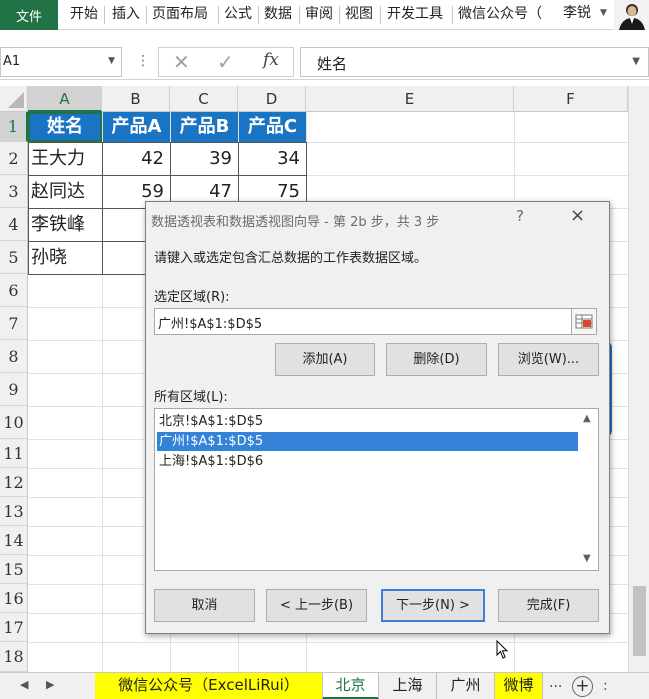 Image resolution: width=649 pixels, height=699 pixels. I want to click on table-cell: 42, so click(136, 158).